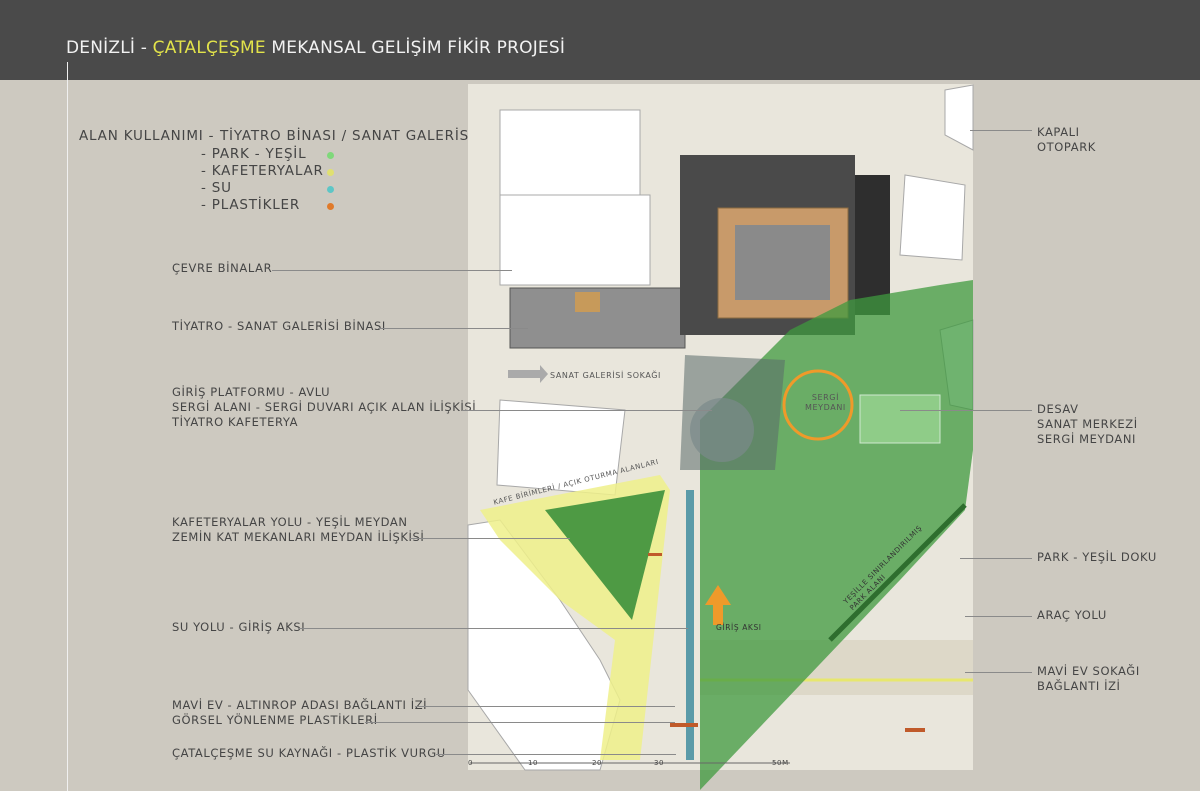 This screenshot has height=791, width=1200. I want to click on label-parking: KAPALI OTOPARK, so click(1066, 139).